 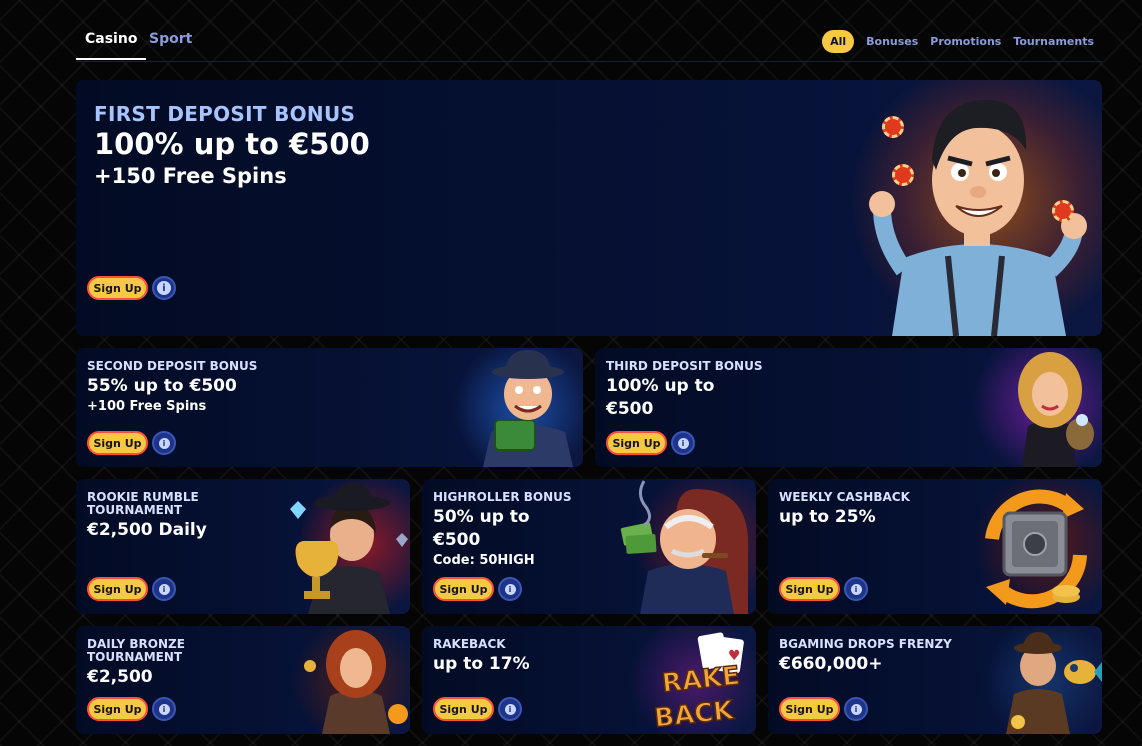 What do you see at coordinates (481, 528) in the screenshot?
I see `card-offer: 50% up to €500` at bounding box center [481, 528].